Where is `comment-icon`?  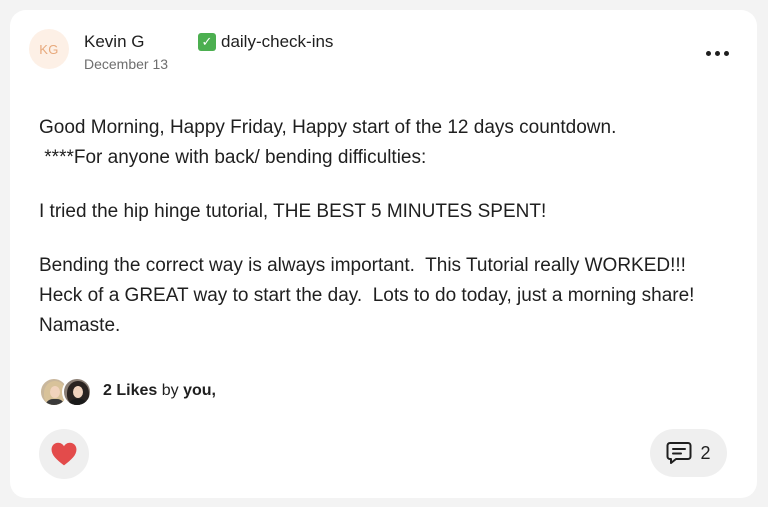 comment-icon is located at coordinates (679, 453).